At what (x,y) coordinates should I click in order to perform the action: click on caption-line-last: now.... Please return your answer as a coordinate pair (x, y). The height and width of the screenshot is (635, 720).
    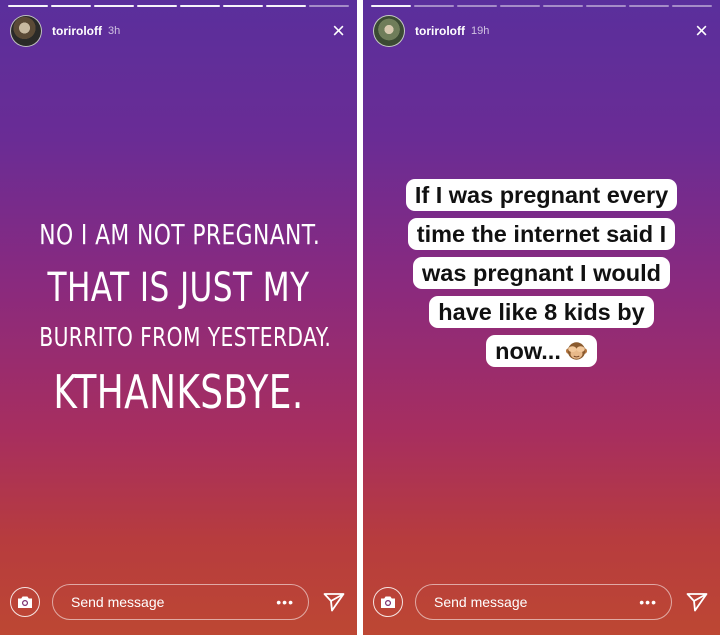
    Looking at the image, I should click on (541, 351).